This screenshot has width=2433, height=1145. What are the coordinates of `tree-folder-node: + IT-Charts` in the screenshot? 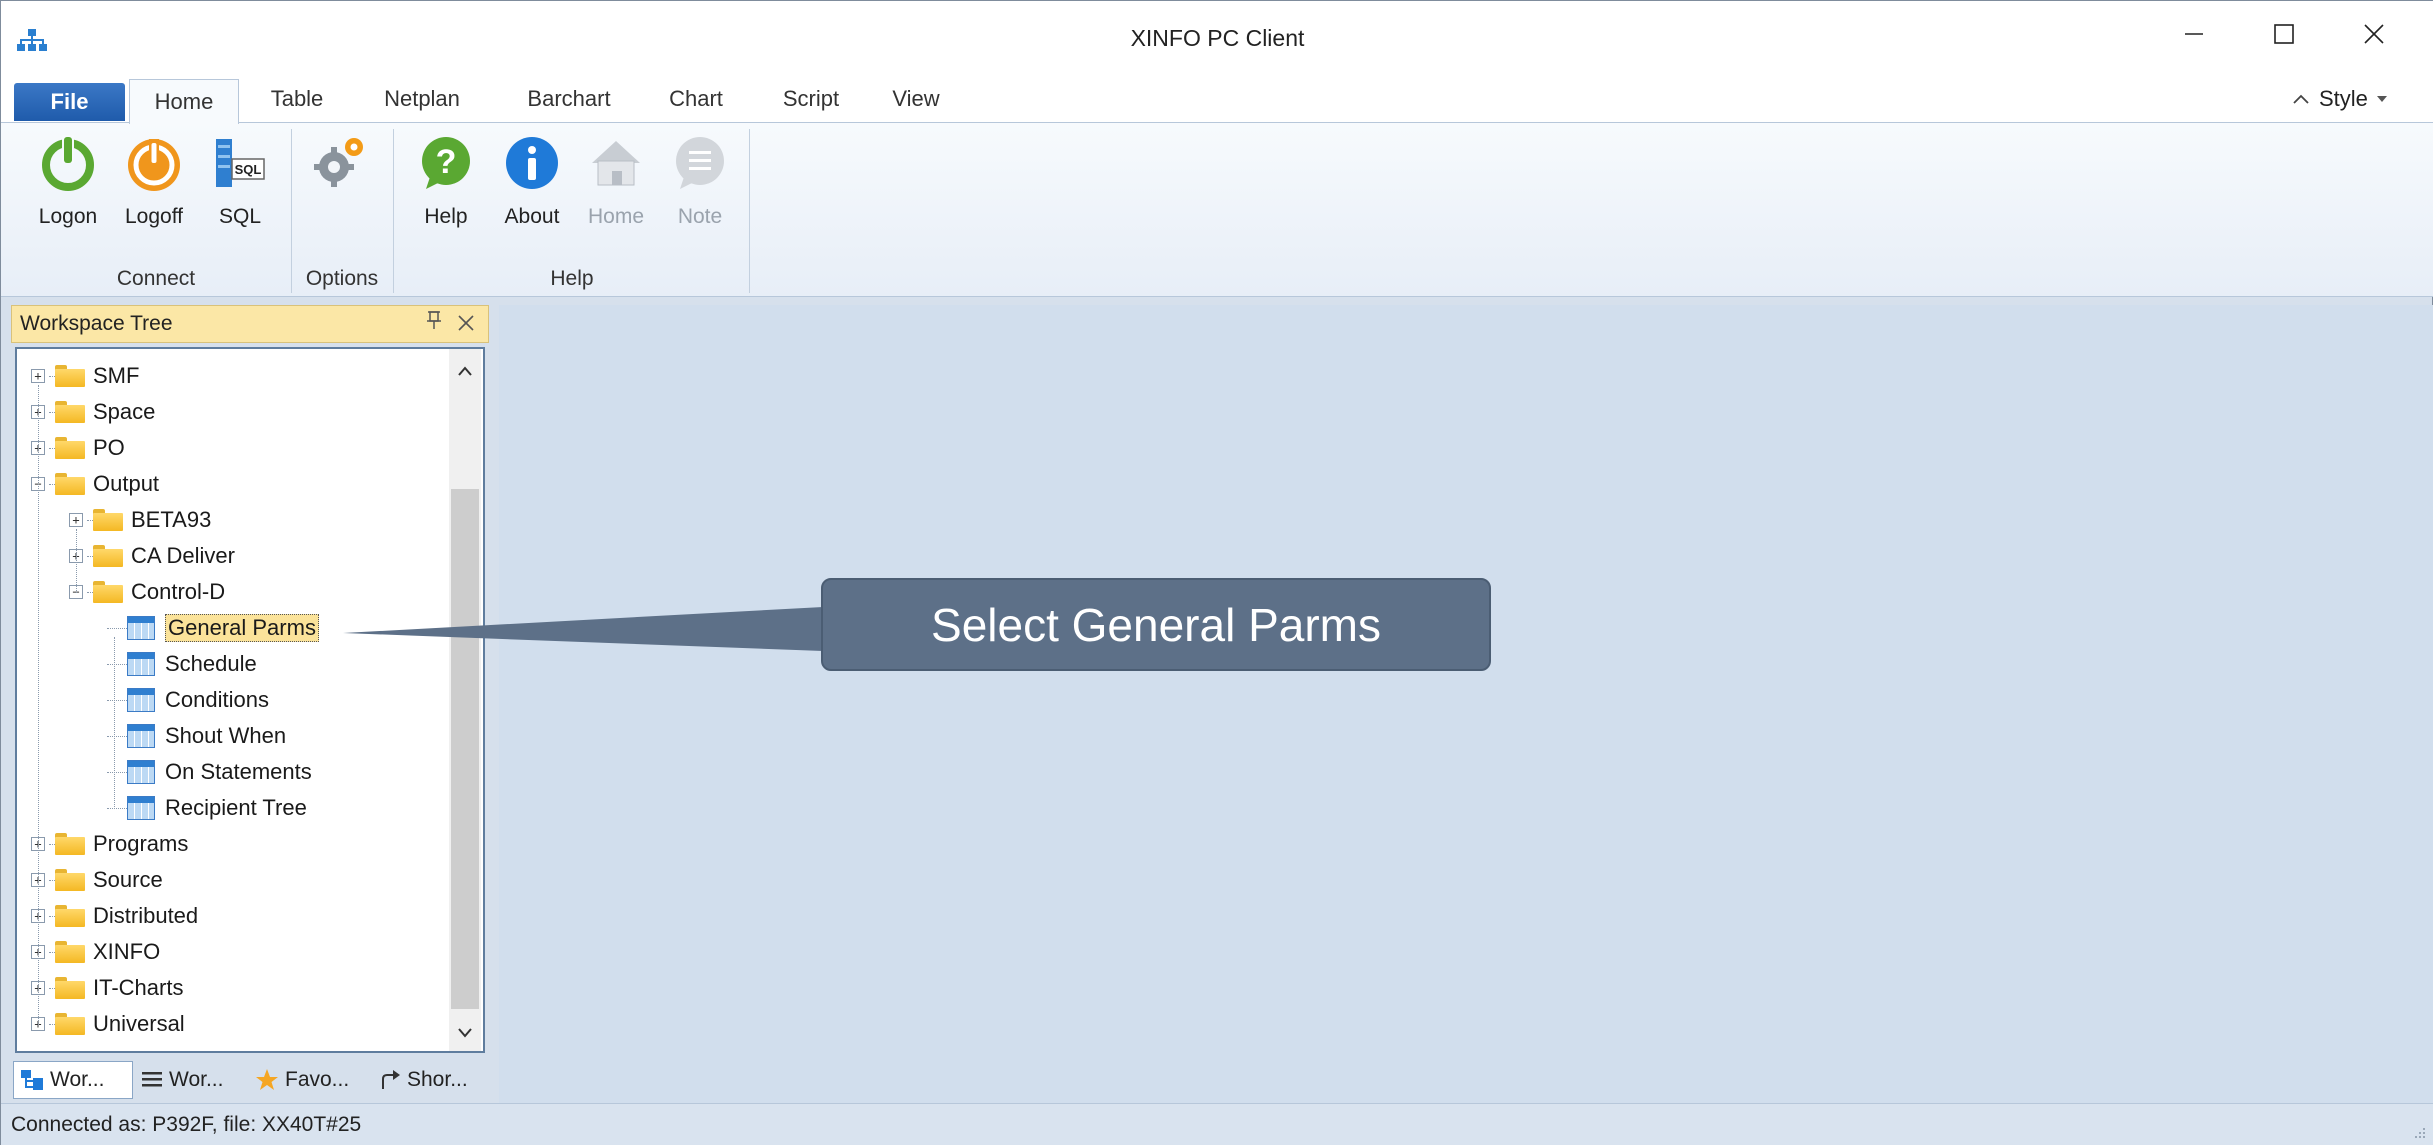 It's located at (107, 988).